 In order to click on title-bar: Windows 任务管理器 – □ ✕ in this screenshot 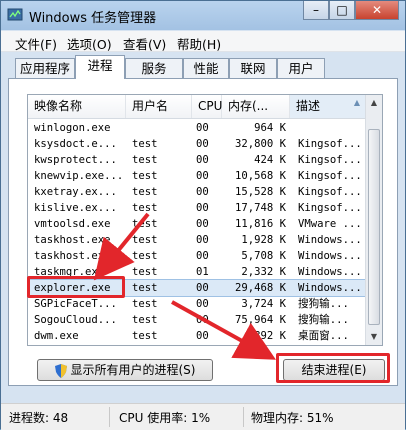, I will do `click(203, 15)`.